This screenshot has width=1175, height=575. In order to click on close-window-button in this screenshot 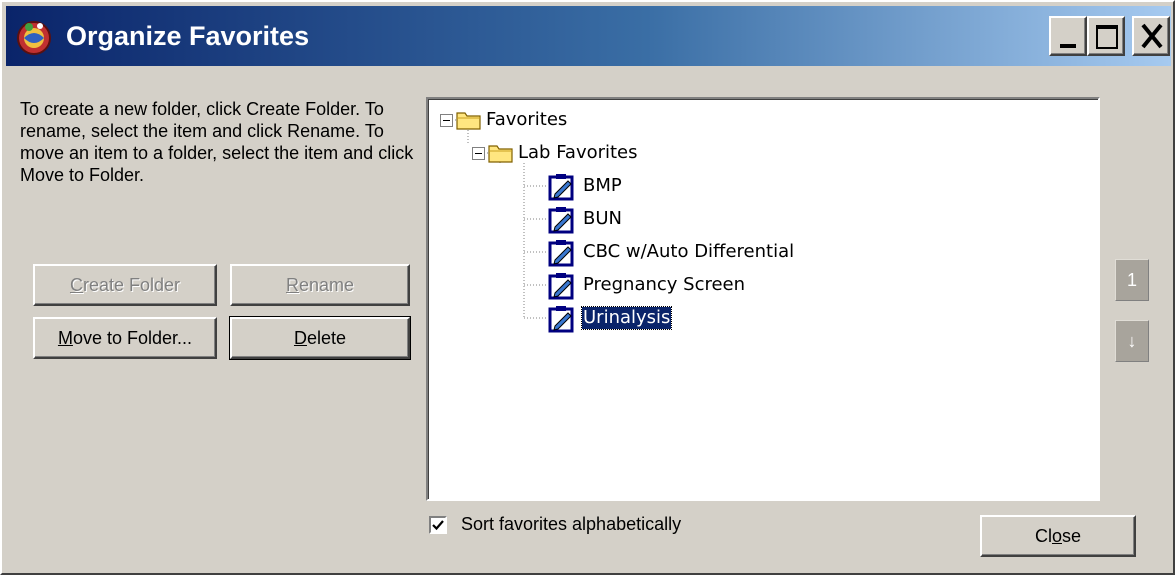, I will do `click(1151, 36)`.